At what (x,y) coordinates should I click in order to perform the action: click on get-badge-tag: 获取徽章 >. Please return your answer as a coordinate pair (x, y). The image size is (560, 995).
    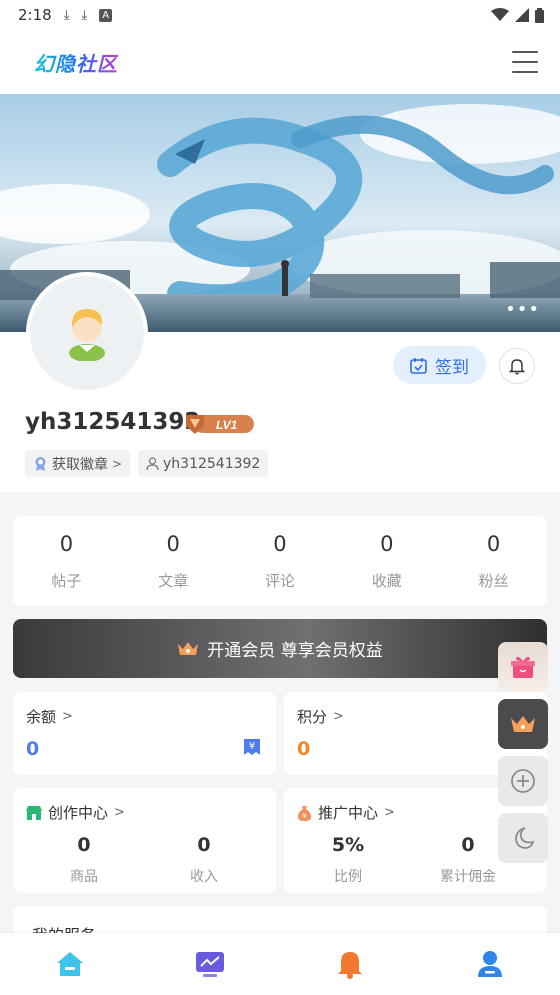
    Looking at the image, I should click on (78, 463).